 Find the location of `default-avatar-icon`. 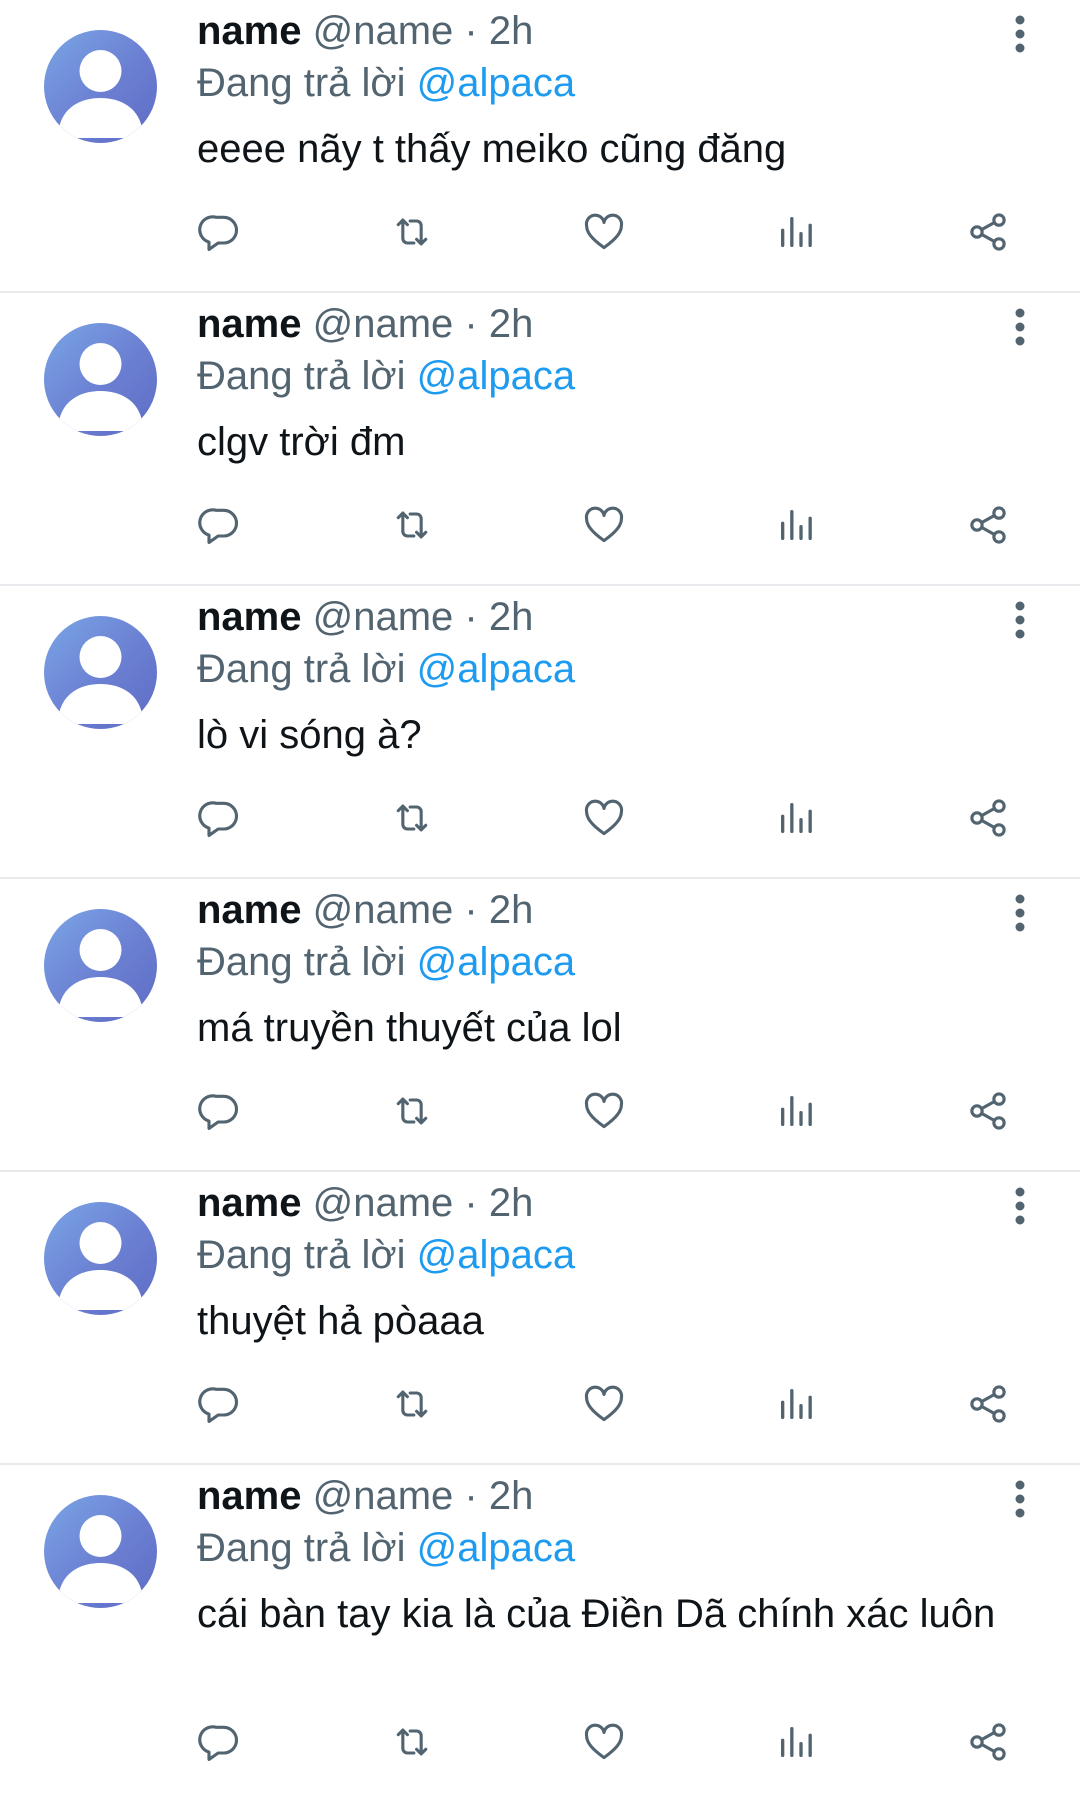

default-avatar-icon is located at coordinates (100, 94).